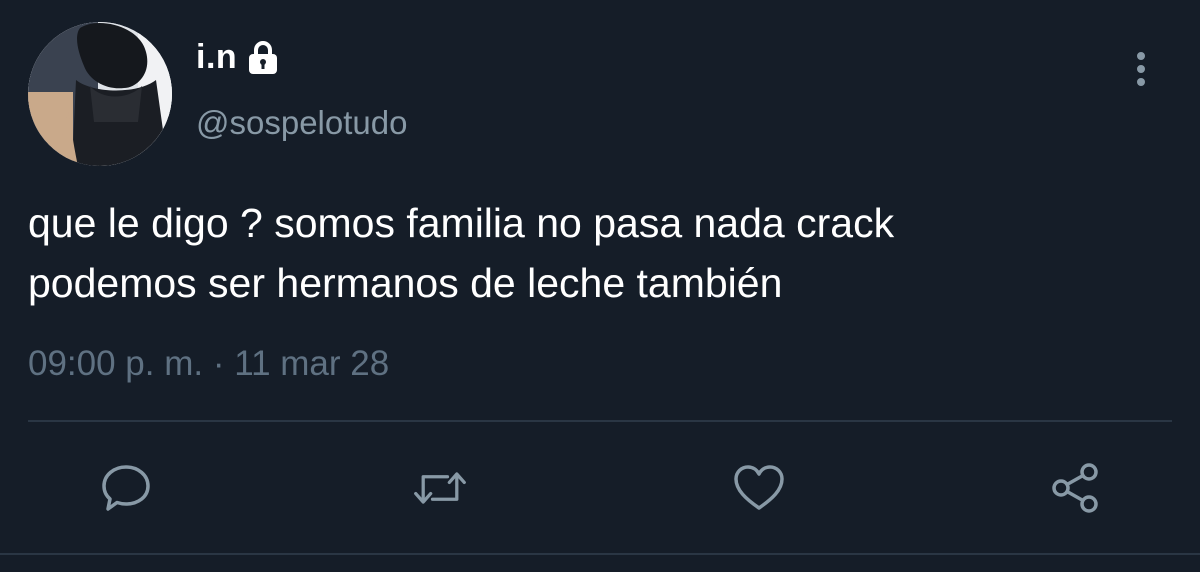  I want to click on like-button, so click(759, 488).